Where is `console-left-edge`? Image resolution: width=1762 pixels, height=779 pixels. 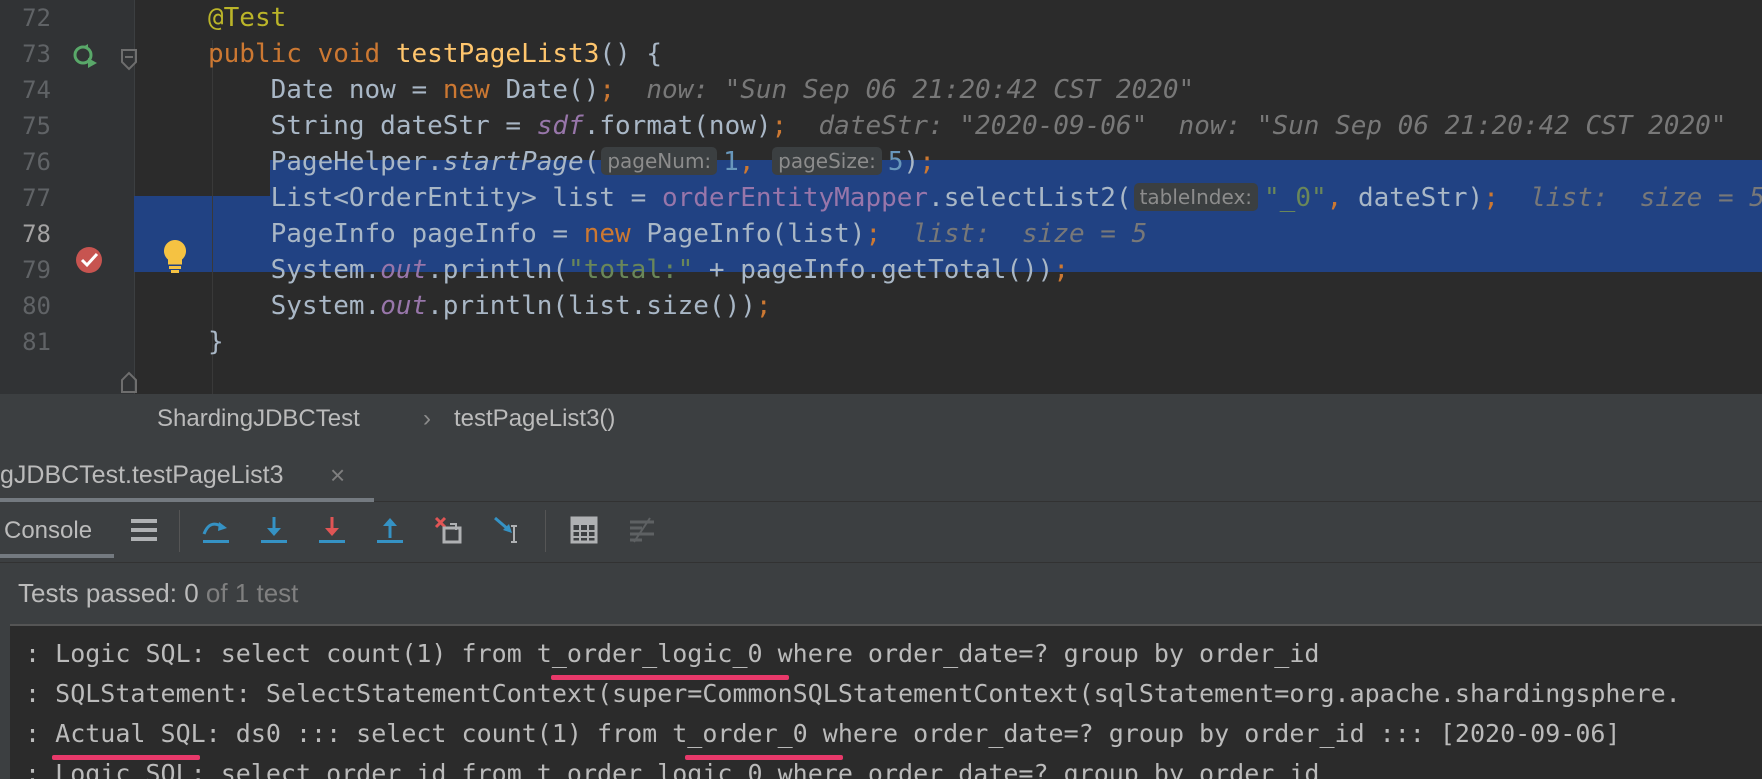 console-left-edge is located at coordinates (5, 701).